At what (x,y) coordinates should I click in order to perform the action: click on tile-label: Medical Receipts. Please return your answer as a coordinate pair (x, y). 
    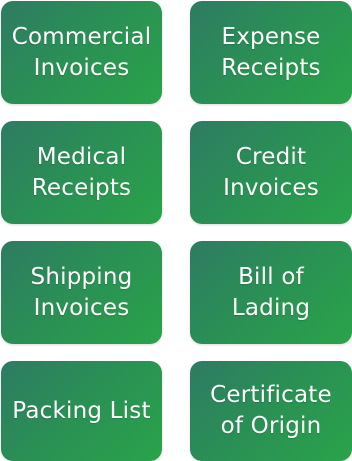
    Looking at the image, I should click on (81, 172).